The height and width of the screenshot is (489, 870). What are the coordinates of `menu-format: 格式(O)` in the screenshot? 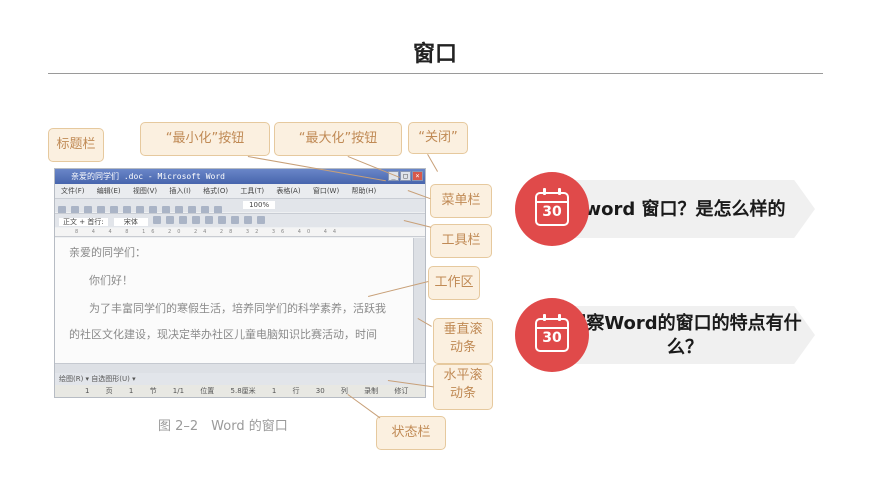 It's located at (215, 191).